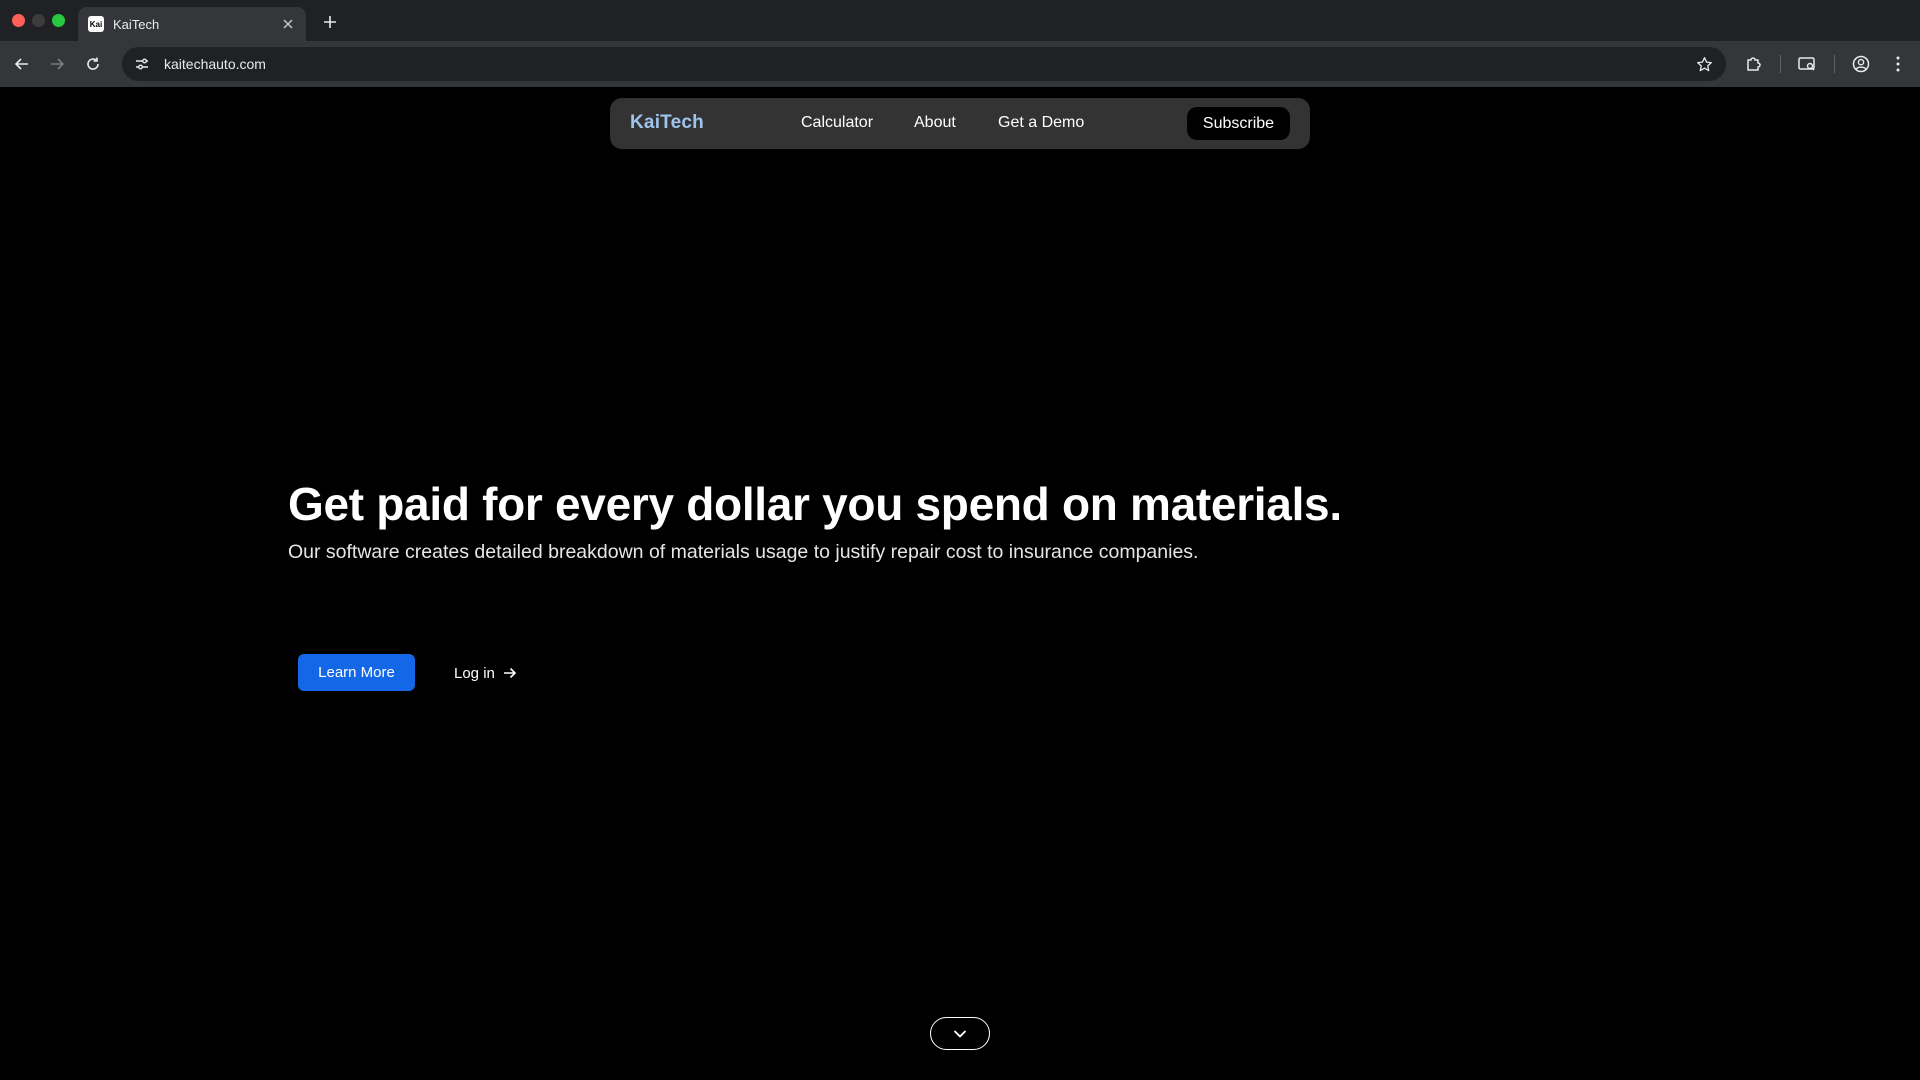  Describe the element at coordinates (924, 64) in the screenshot. I see `address-bar: kaitechauto.com` at that location.